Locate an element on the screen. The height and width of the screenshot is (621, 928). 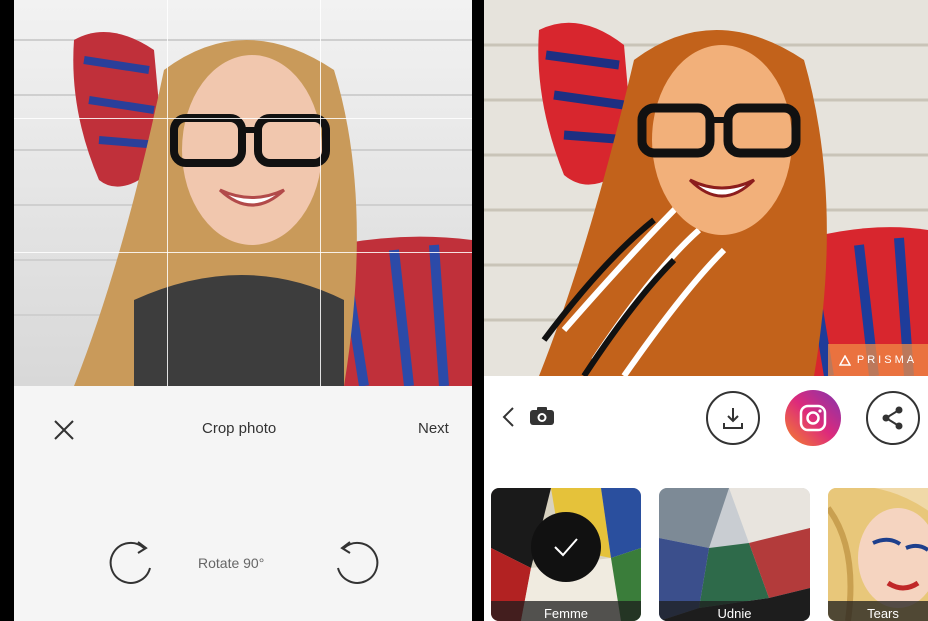
page-title: Crop photo is located at coordinates (239, 428).